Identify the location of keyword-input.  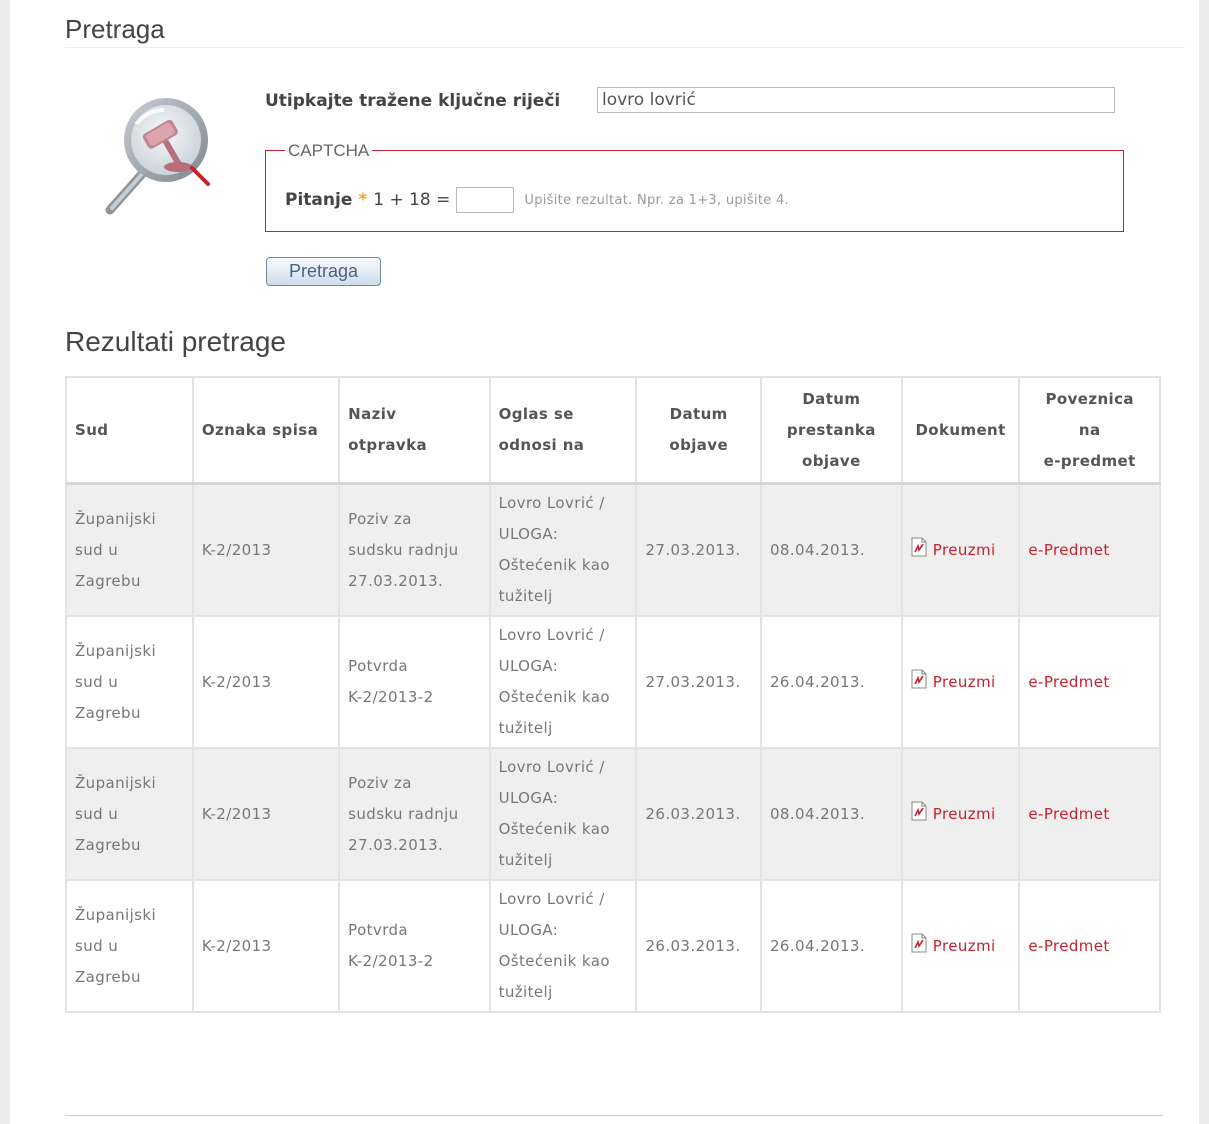
(856, 100).